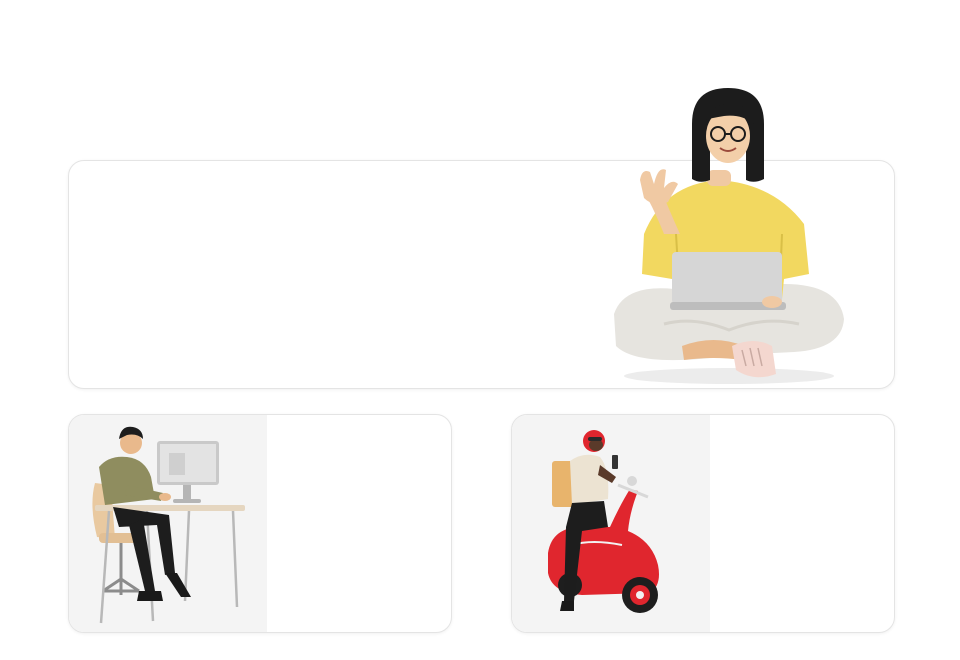 The height and width of the screenshot is (660, 960). Describe the element at coordinates (727, 235) in the screenshot. I see `woman-with-laptop-icon` at that location.